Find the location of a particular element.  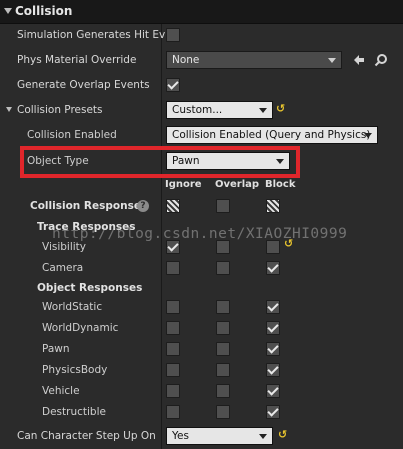

watermark-text: http://blog.csdn.net/XIAOZHI0999 is located at coordinates (200, 234).